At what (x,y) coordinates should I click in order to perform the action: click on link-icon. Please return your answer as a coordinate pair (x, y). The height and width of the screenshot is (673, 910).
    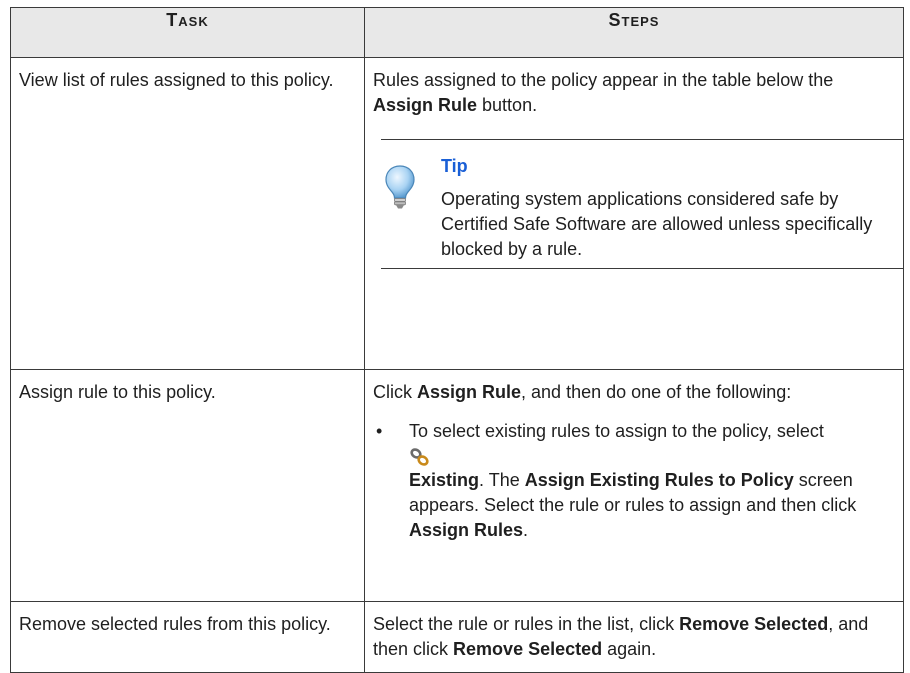
    Looking at the image, I should click on (419, 457).